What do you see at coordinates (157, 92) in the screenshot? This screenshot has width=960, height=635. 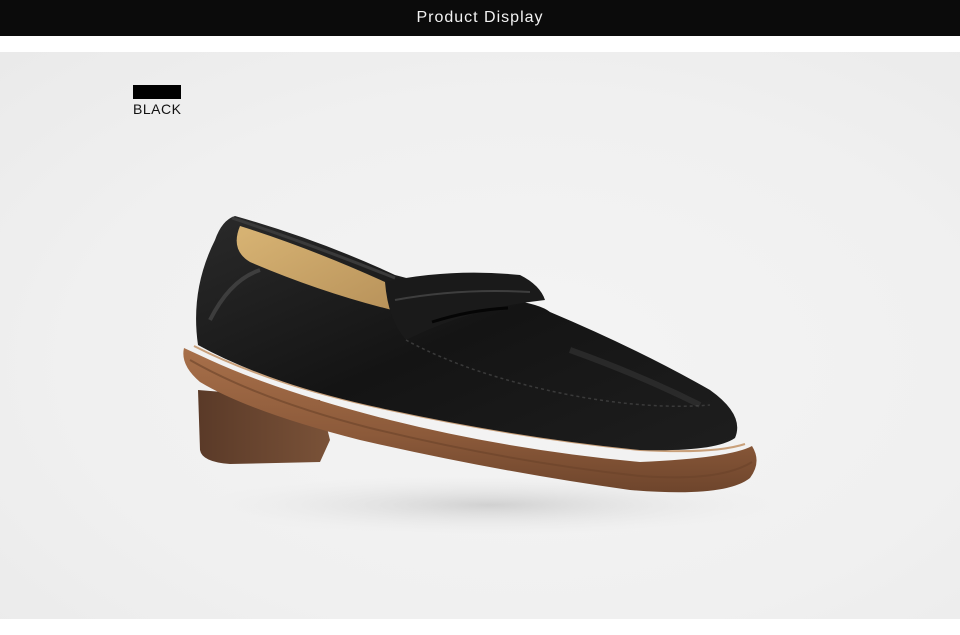 I see `color-swatch` at bounding box center [157, 92].